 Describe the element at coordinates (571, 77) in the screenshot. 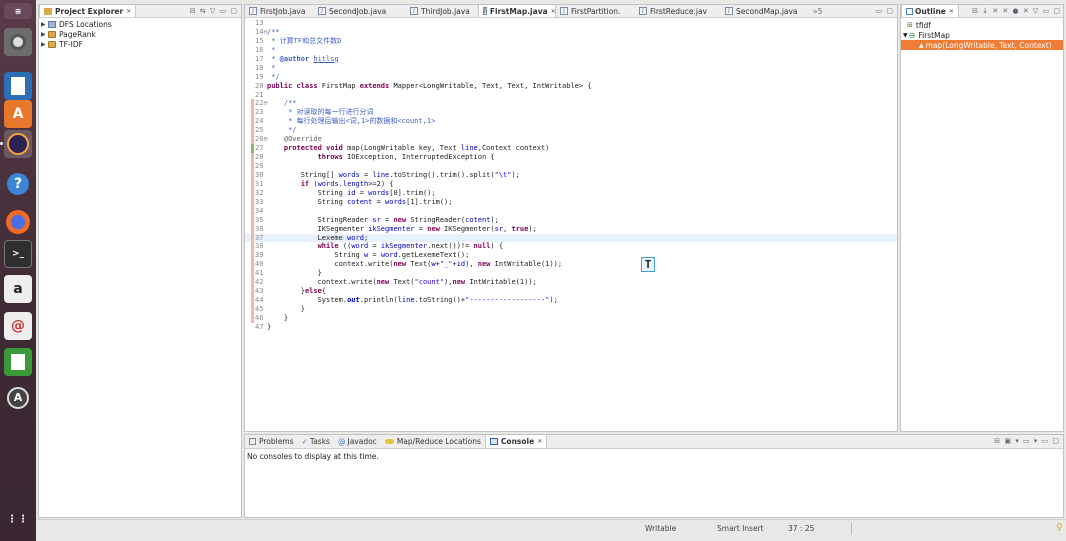

I see `code-line: 19 */` at that location.